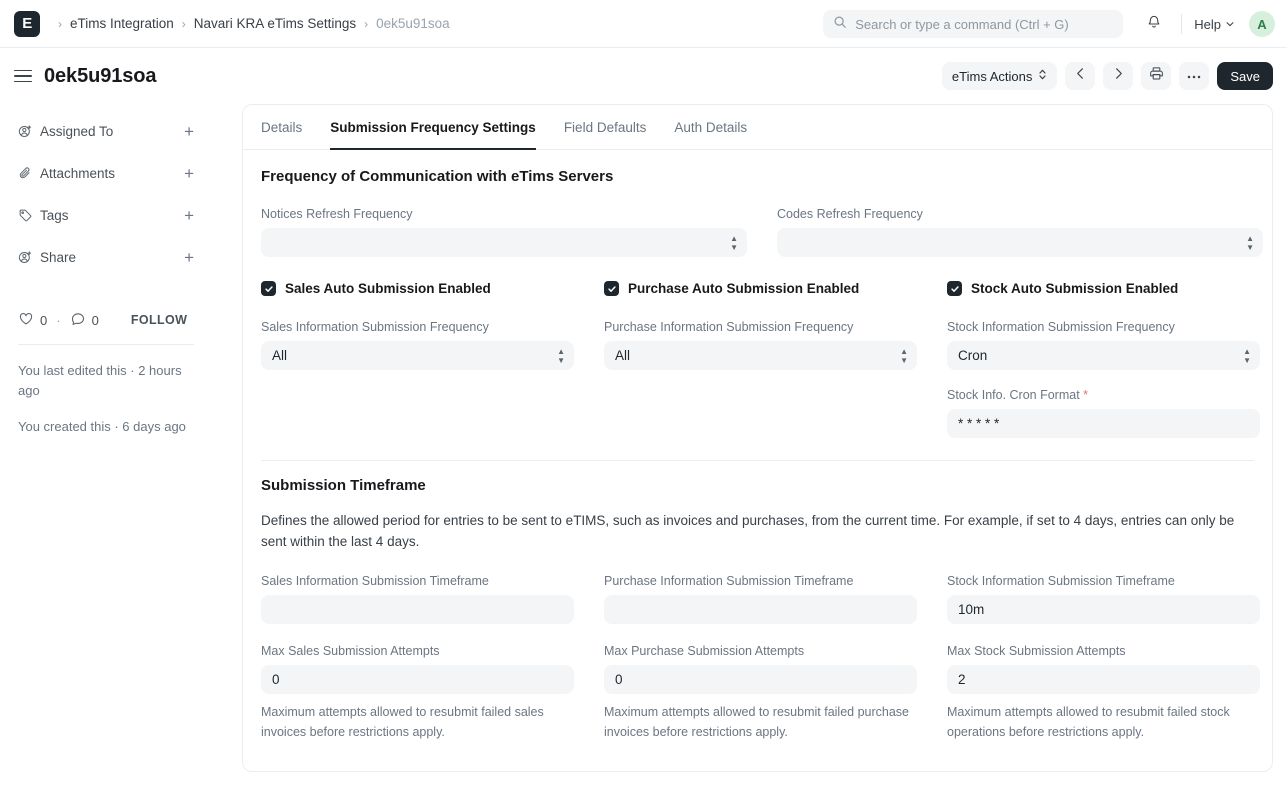 This screenshot has height=800, width=1287. I want to click on tab-auth-details: Auth Details, so click(710, 127).